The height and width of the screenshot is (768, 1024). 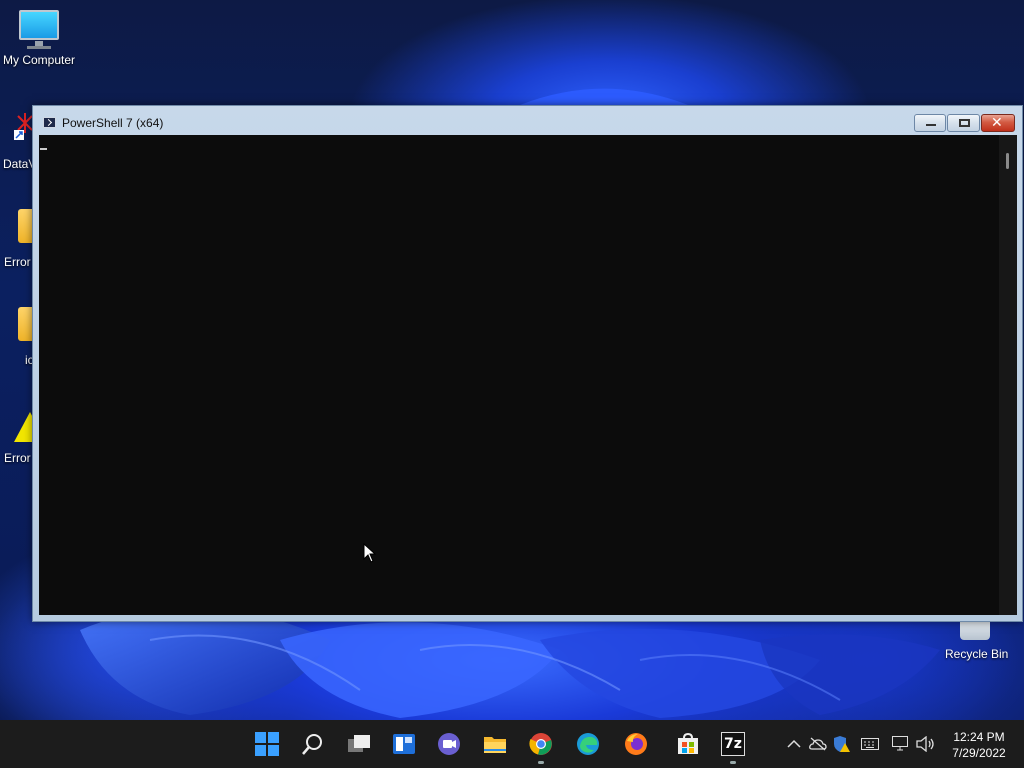 I want to click on search-icon, so click(x=312, y=744).